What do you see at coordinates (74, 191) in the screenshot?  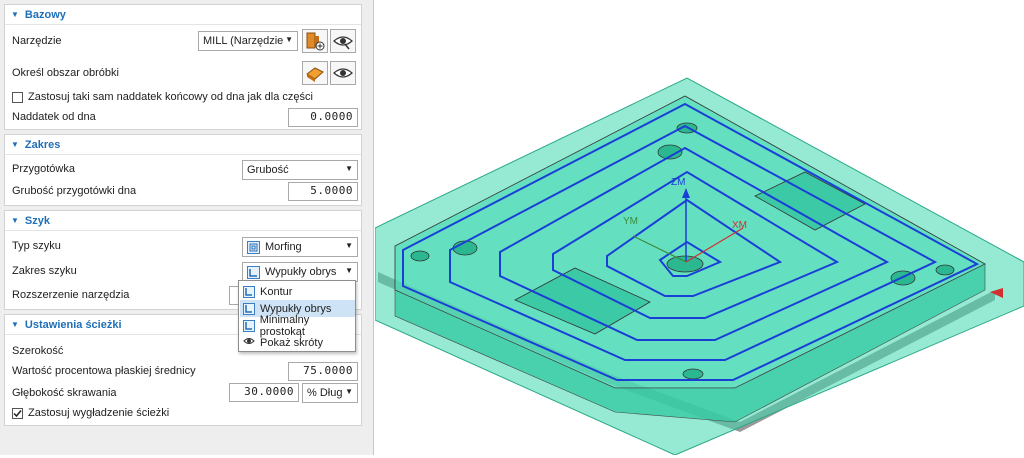 I see `blank-thickness-label: Grubość przygotówki dna` at bounding box center [74, 191].